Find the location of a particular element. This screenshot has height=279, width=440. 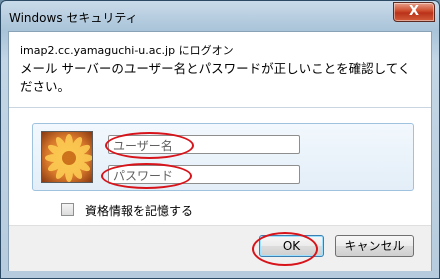

password-placeholder: パスワード is located at coordinates (143, 176).